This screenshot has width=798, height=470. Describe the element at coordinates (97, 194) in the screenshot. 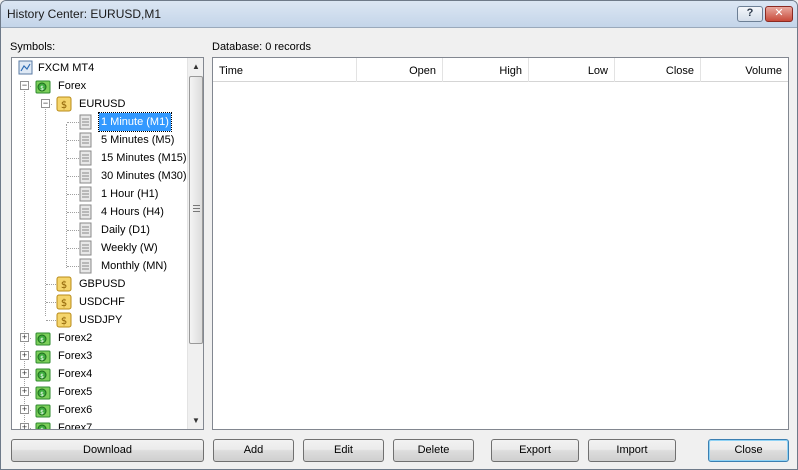

I see `tree-item-timeframe: 1 Hour (H1)` at that location.